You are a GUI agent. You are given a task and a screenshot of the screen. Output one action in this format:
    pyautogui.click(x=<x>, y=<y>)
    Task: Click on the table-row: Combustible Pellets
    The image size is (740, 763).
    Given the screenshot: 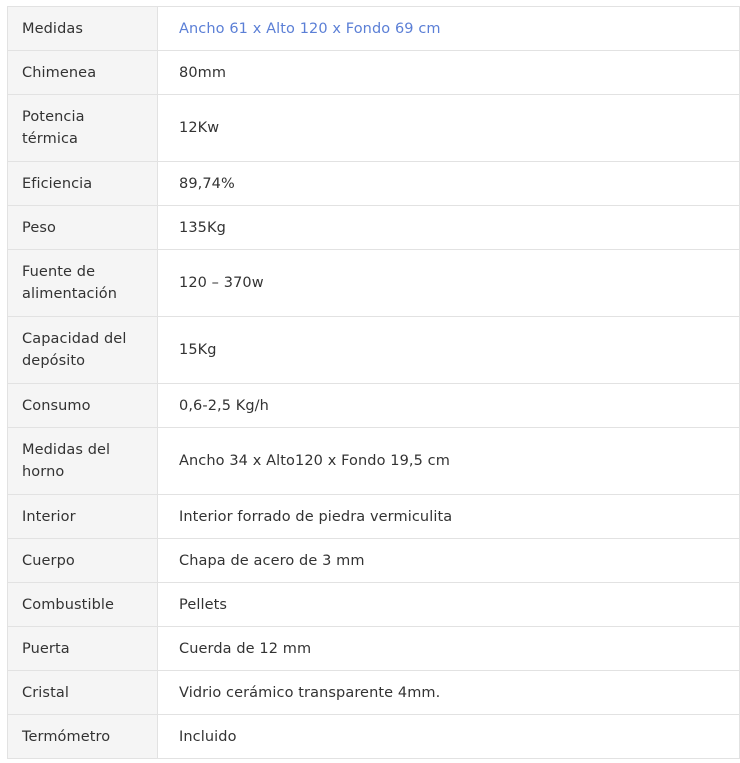 What is the action you would take?
    pyautogui.click(x=373, y=604)
    